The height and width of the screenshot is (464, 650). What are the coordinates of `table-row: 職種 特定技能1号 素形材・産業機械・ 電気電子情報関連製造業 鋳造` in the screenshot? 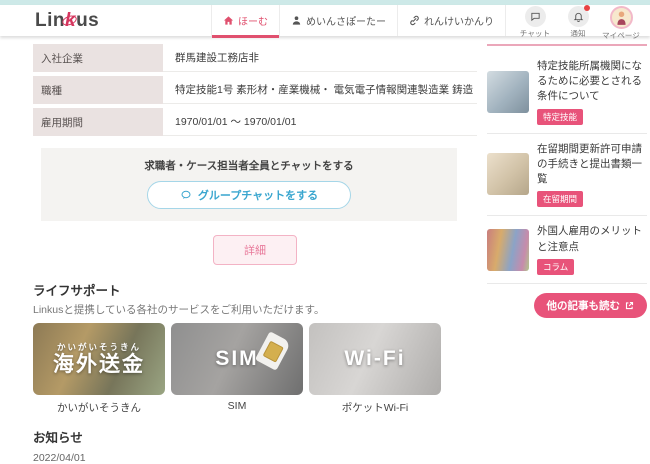 It's located at (255, 90).